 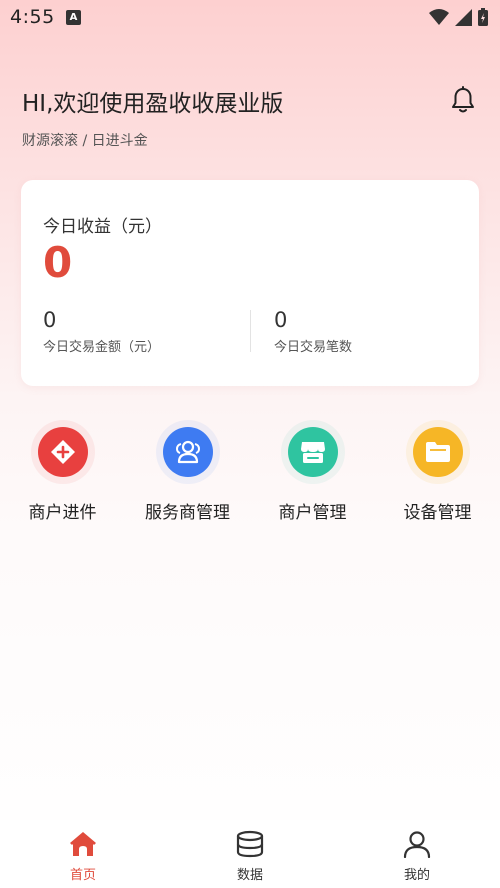 I want to click on nav-label: 我的, so click(x=416, y=875).